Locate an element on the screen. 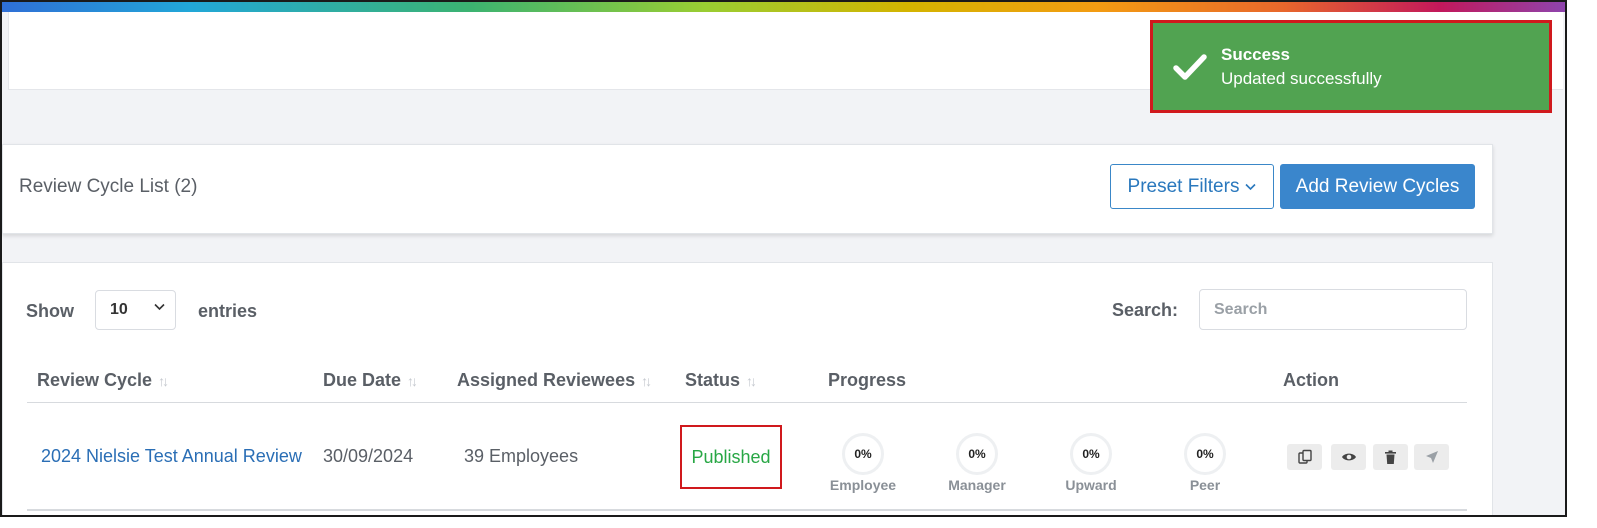 The image size is (1597, 528). progress-label: Upward is located at coordinates (1091, 485).